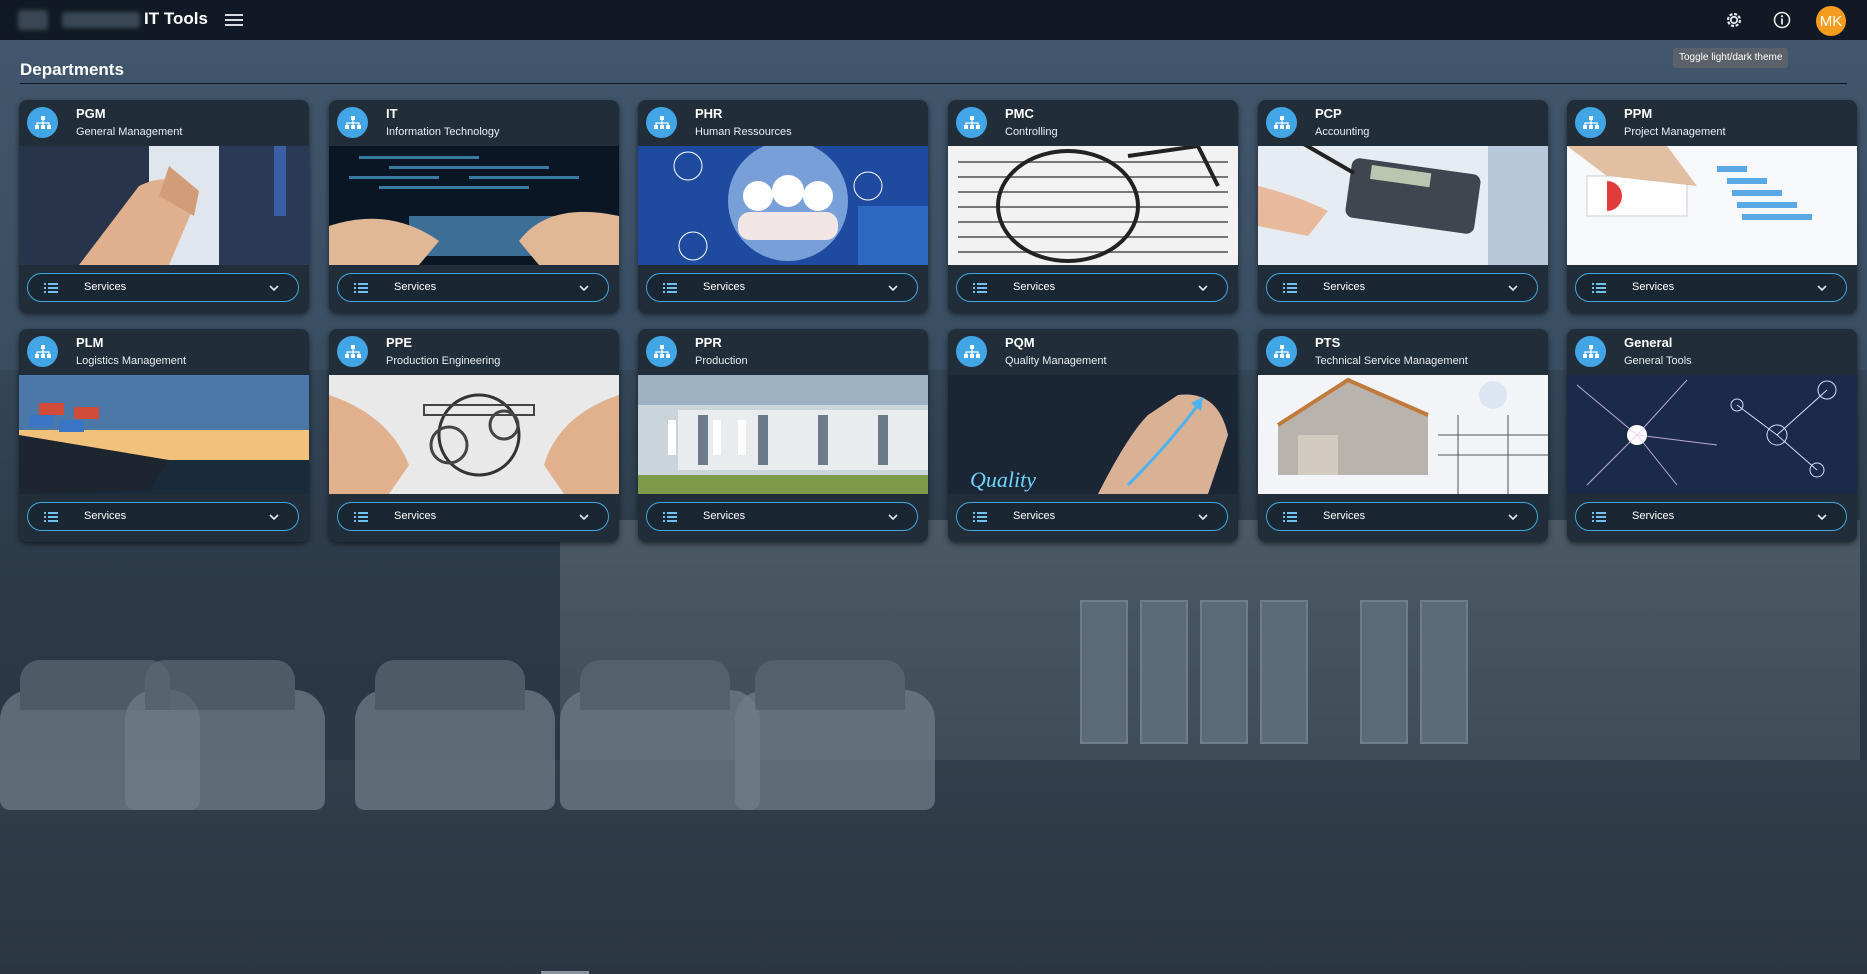  Describe the element at coordinates (1020, 342) in the screenshot. I see `department-code: PQM` at that location.